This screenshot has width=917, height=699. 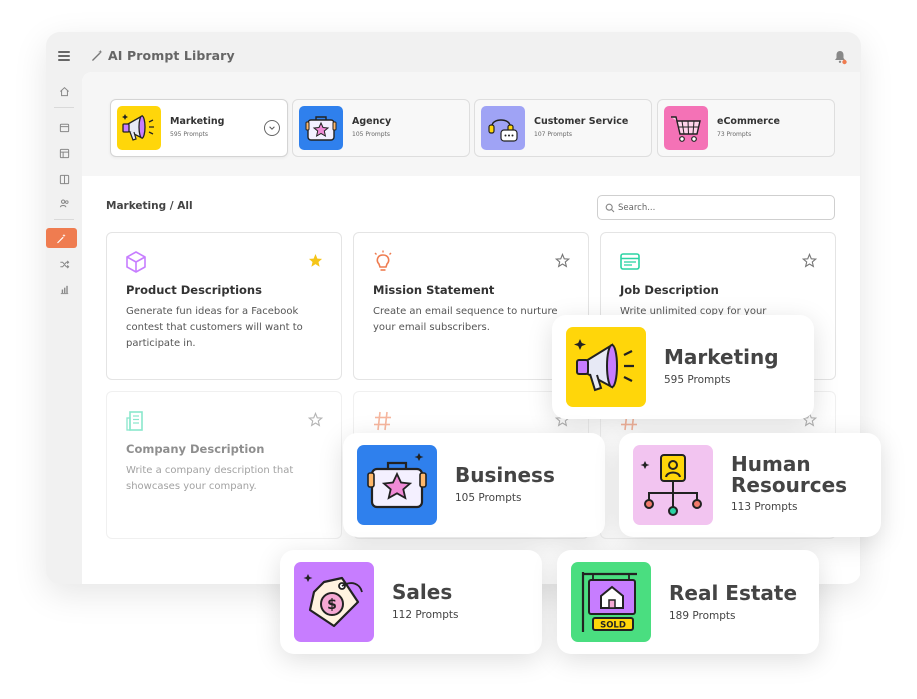 I want to click on sold-sign-icon: SOLD, so click(x=611, y=602).